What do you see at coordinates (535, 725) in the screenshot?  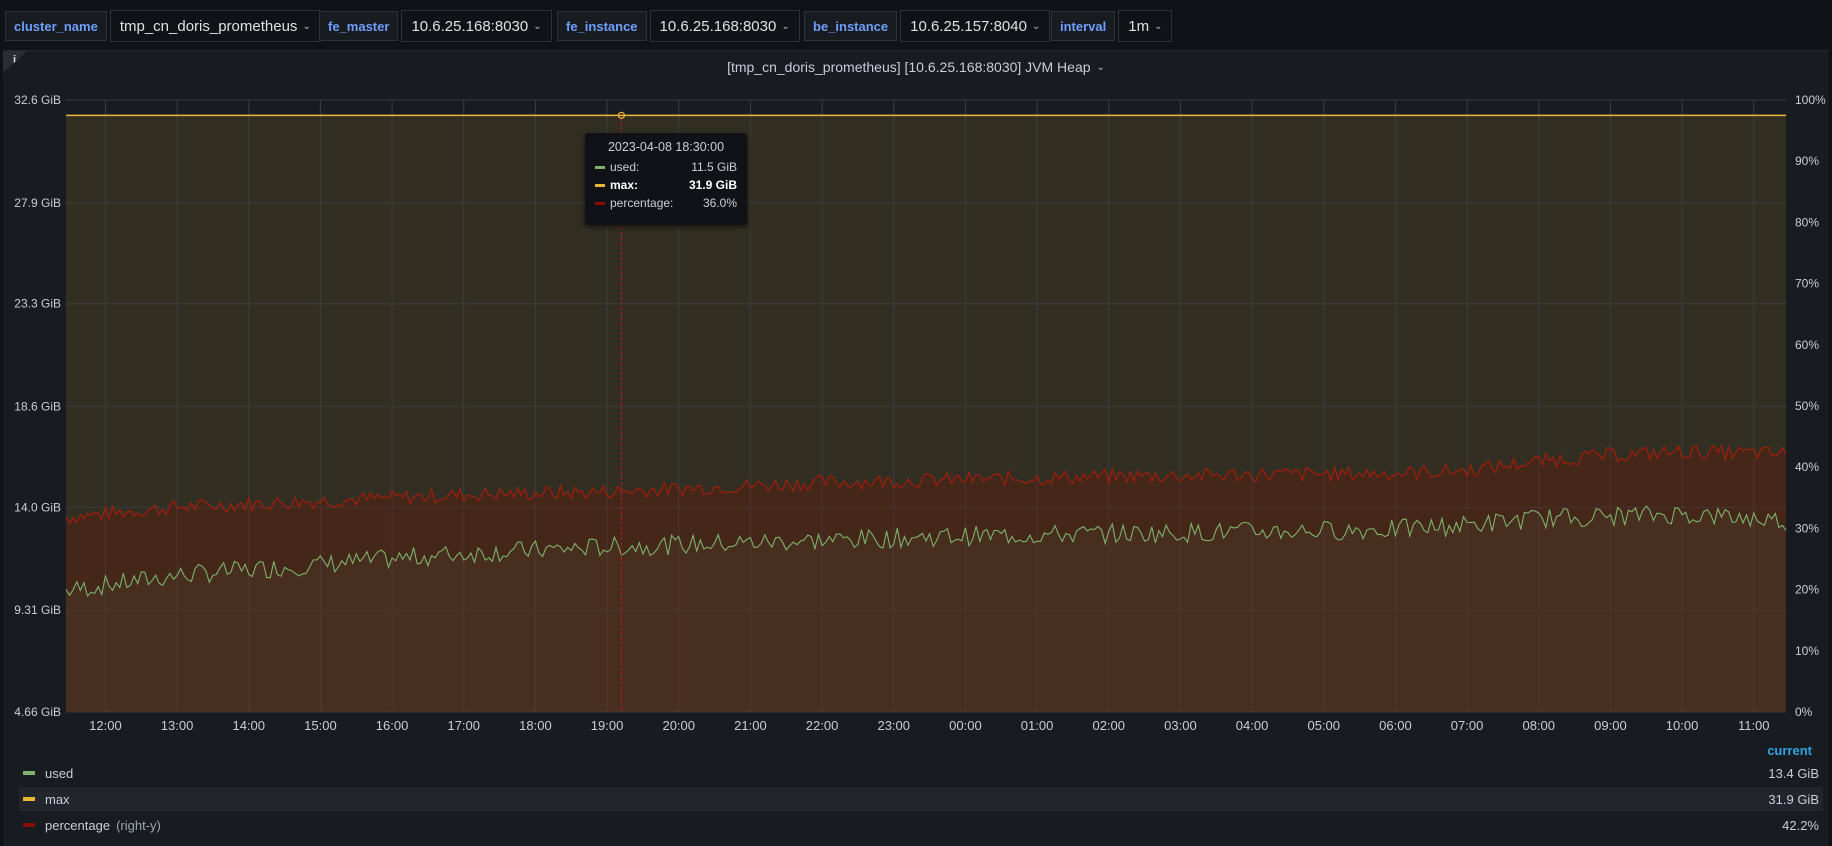 I see `x-axis-tick: 18:00` at bounding box center [535, 725].